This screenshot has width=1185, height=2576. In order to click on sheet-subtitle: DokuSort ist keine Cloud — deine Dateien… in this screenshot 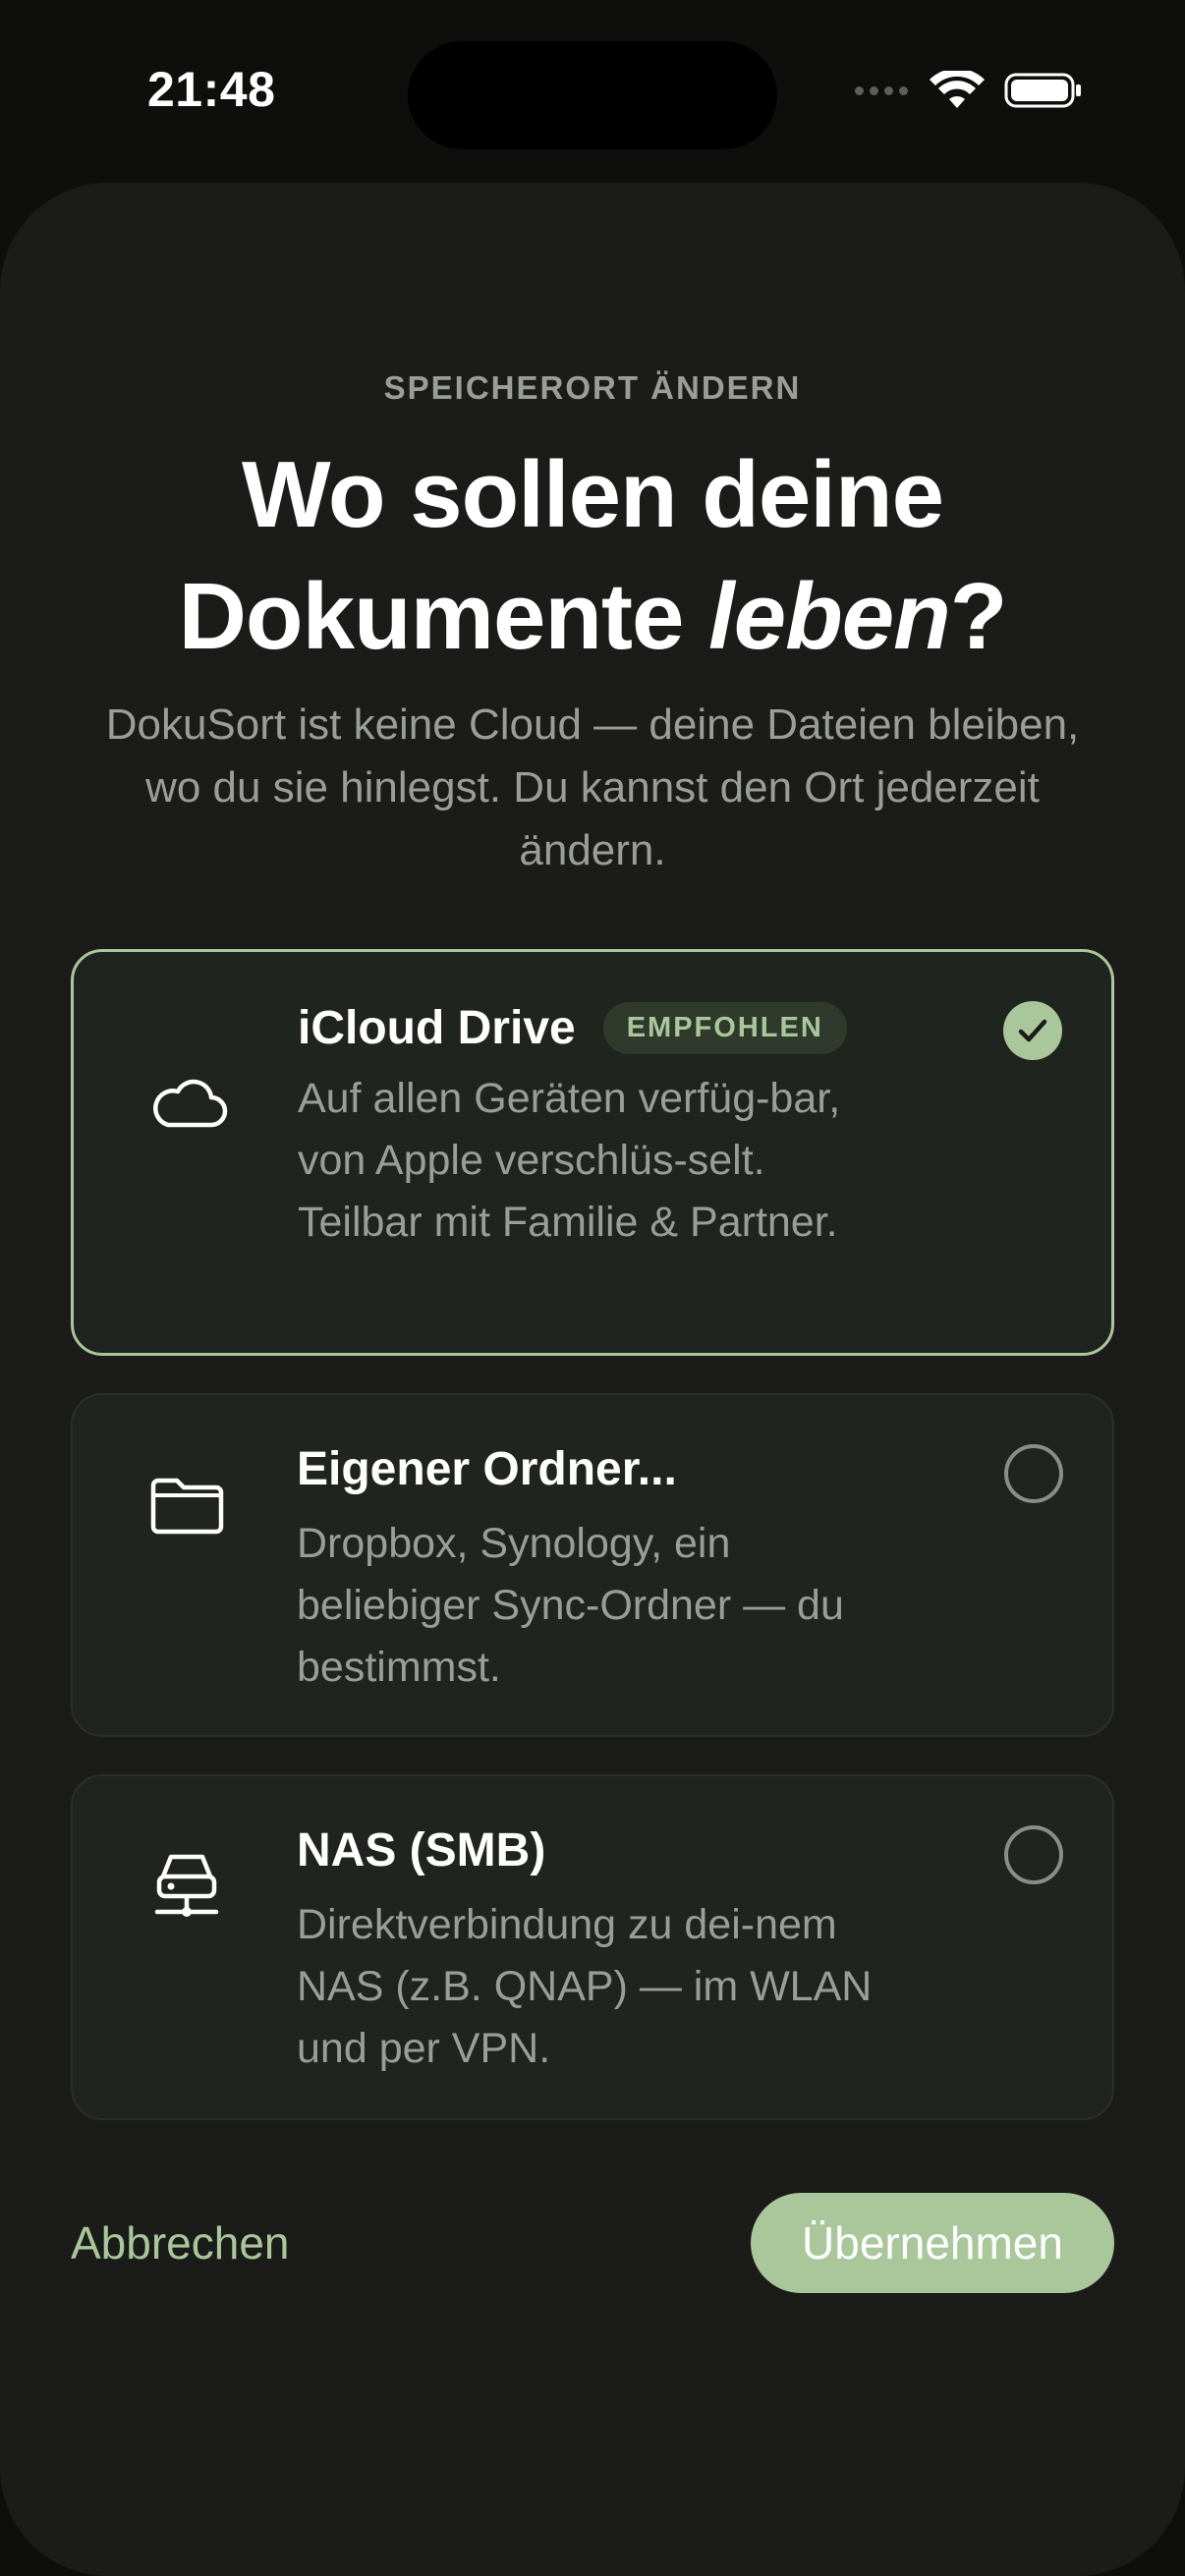, I will do `click(592, 787)`.